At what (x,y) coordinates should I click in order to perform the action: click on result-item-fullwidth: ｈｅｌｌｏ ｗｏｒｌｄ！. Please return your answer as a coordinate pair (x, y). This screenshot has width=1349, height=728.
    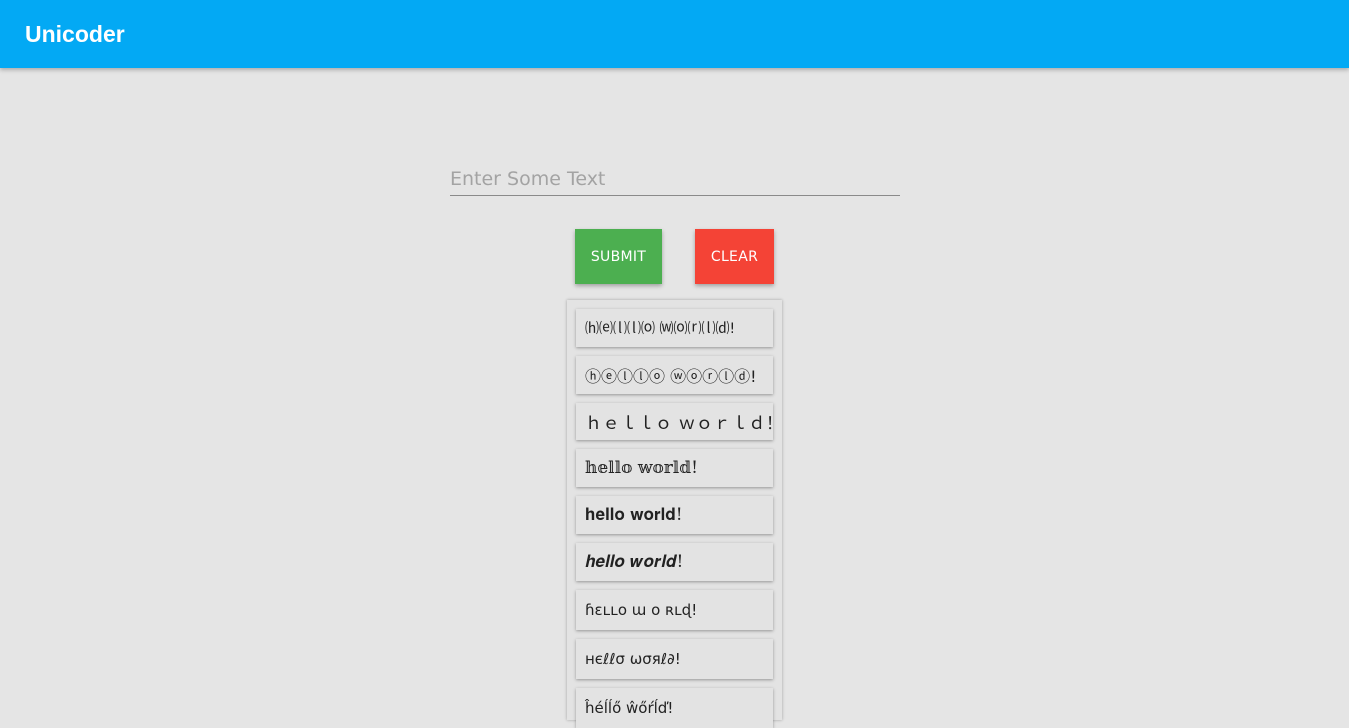
    Looking at the image, I should click on (674, 421).